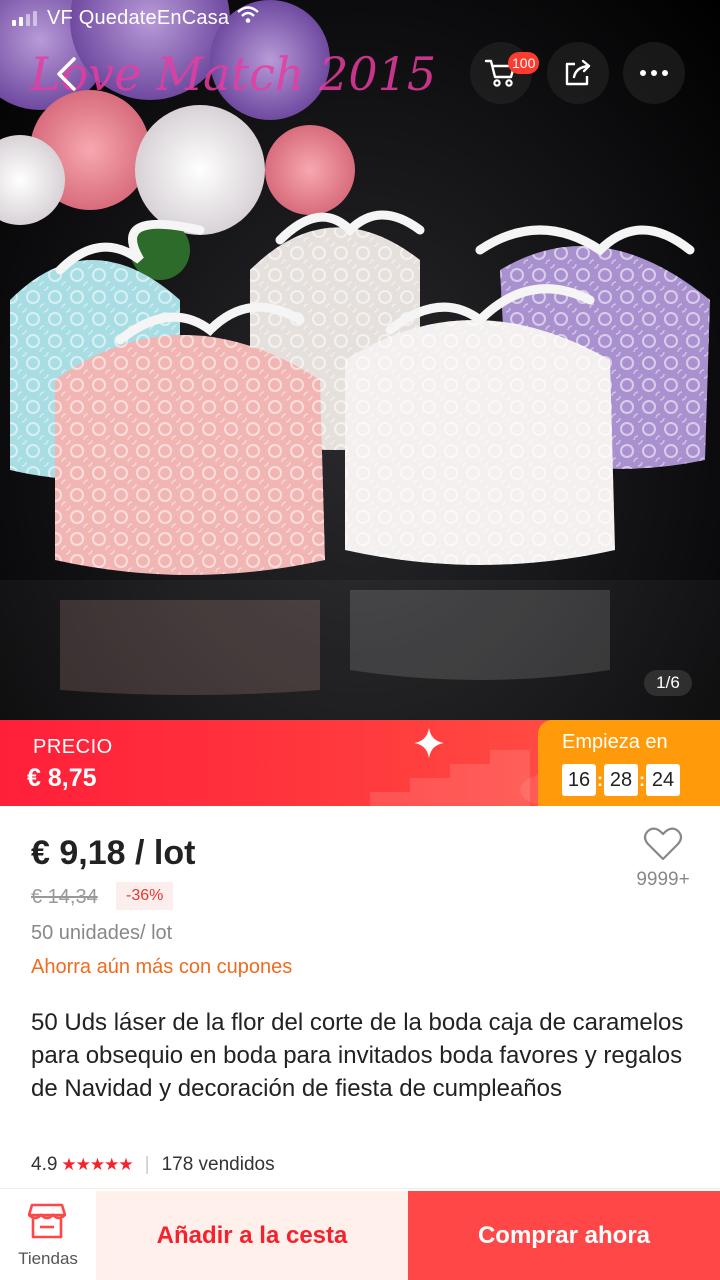 The width and height of the screenshot is (720, 1280). I want to click on stores-button: Tiendas, so click(48, 1234).